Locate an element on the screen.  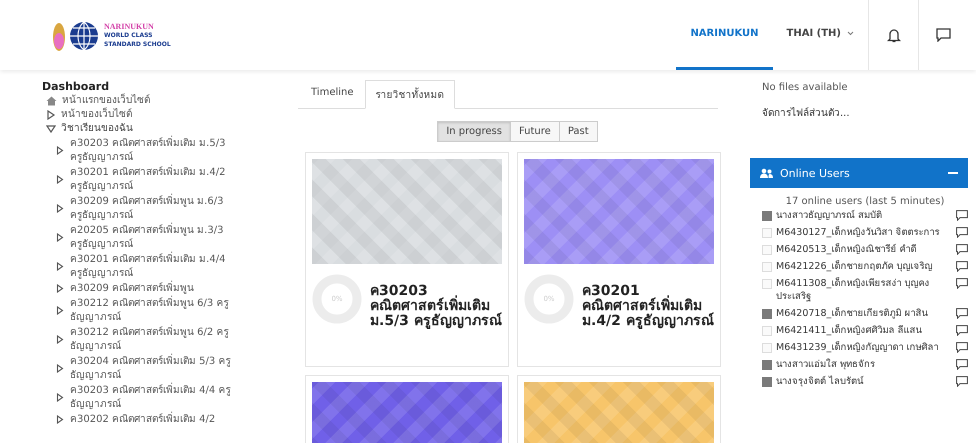
caret-icon is located at coordinates (850, 33).